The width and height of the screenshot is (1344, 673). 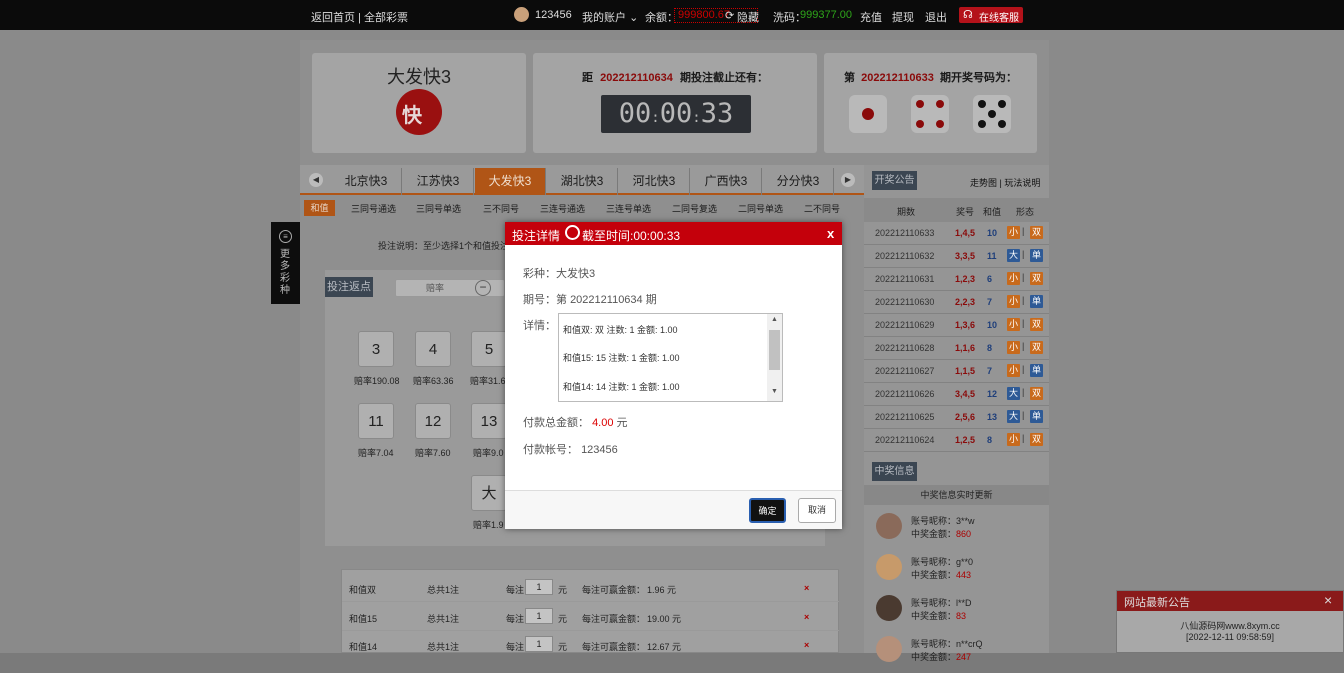 I want to click on history-row: 202212110625 2,5,6 13 大 | 单, so click(x=956, y=417).